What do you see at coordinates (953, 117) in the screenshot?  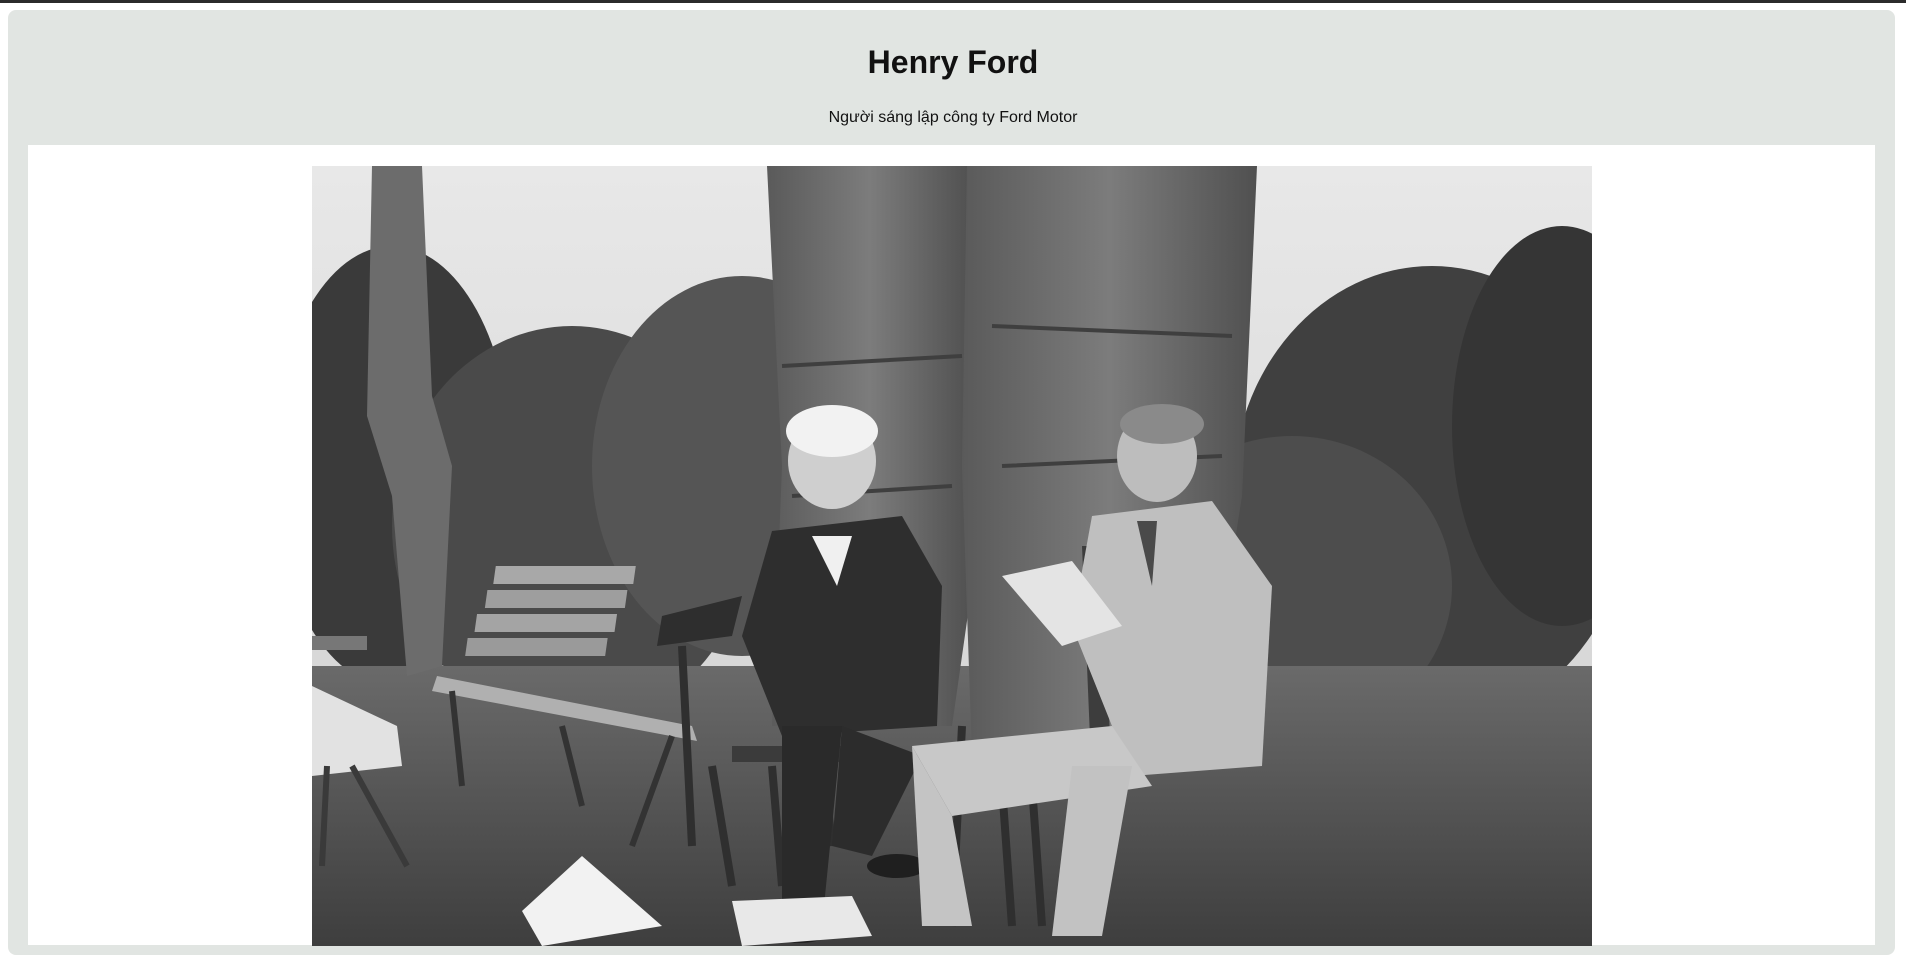 I see `page-subtitle: Người sáng lập công ty Ford Motor` at bounding box center [953, 117].